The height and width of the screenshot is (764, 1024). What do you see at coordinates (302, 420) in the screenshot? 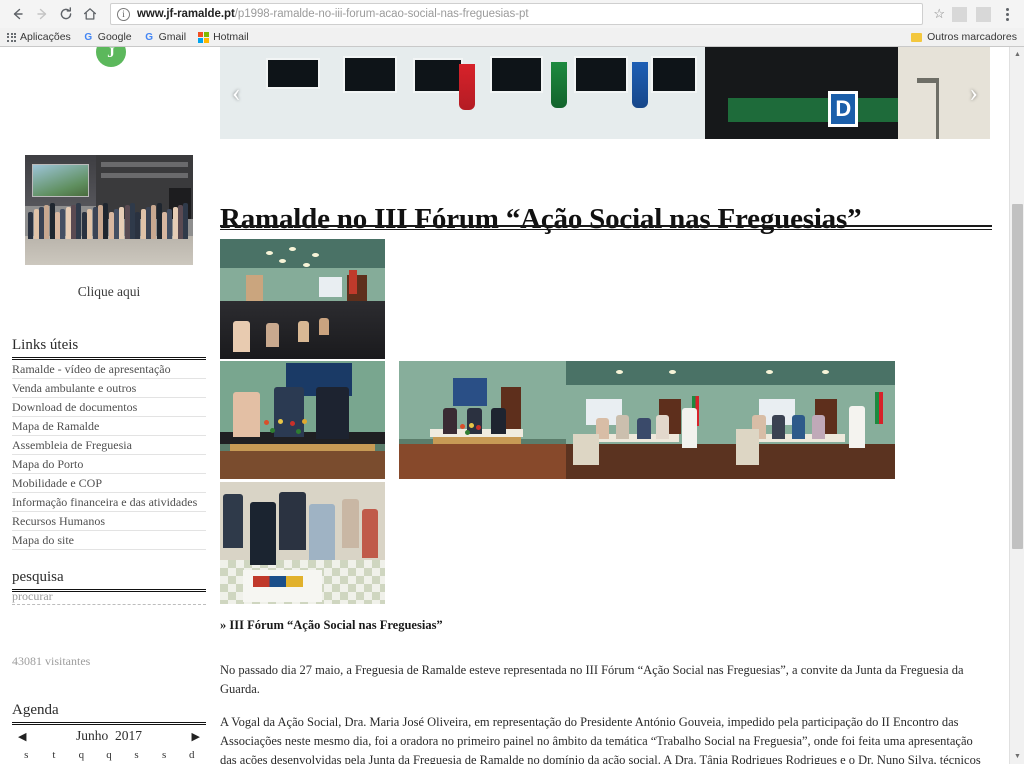
I see `gallery-image-panel-closeup` at bounding box center [302, 420].